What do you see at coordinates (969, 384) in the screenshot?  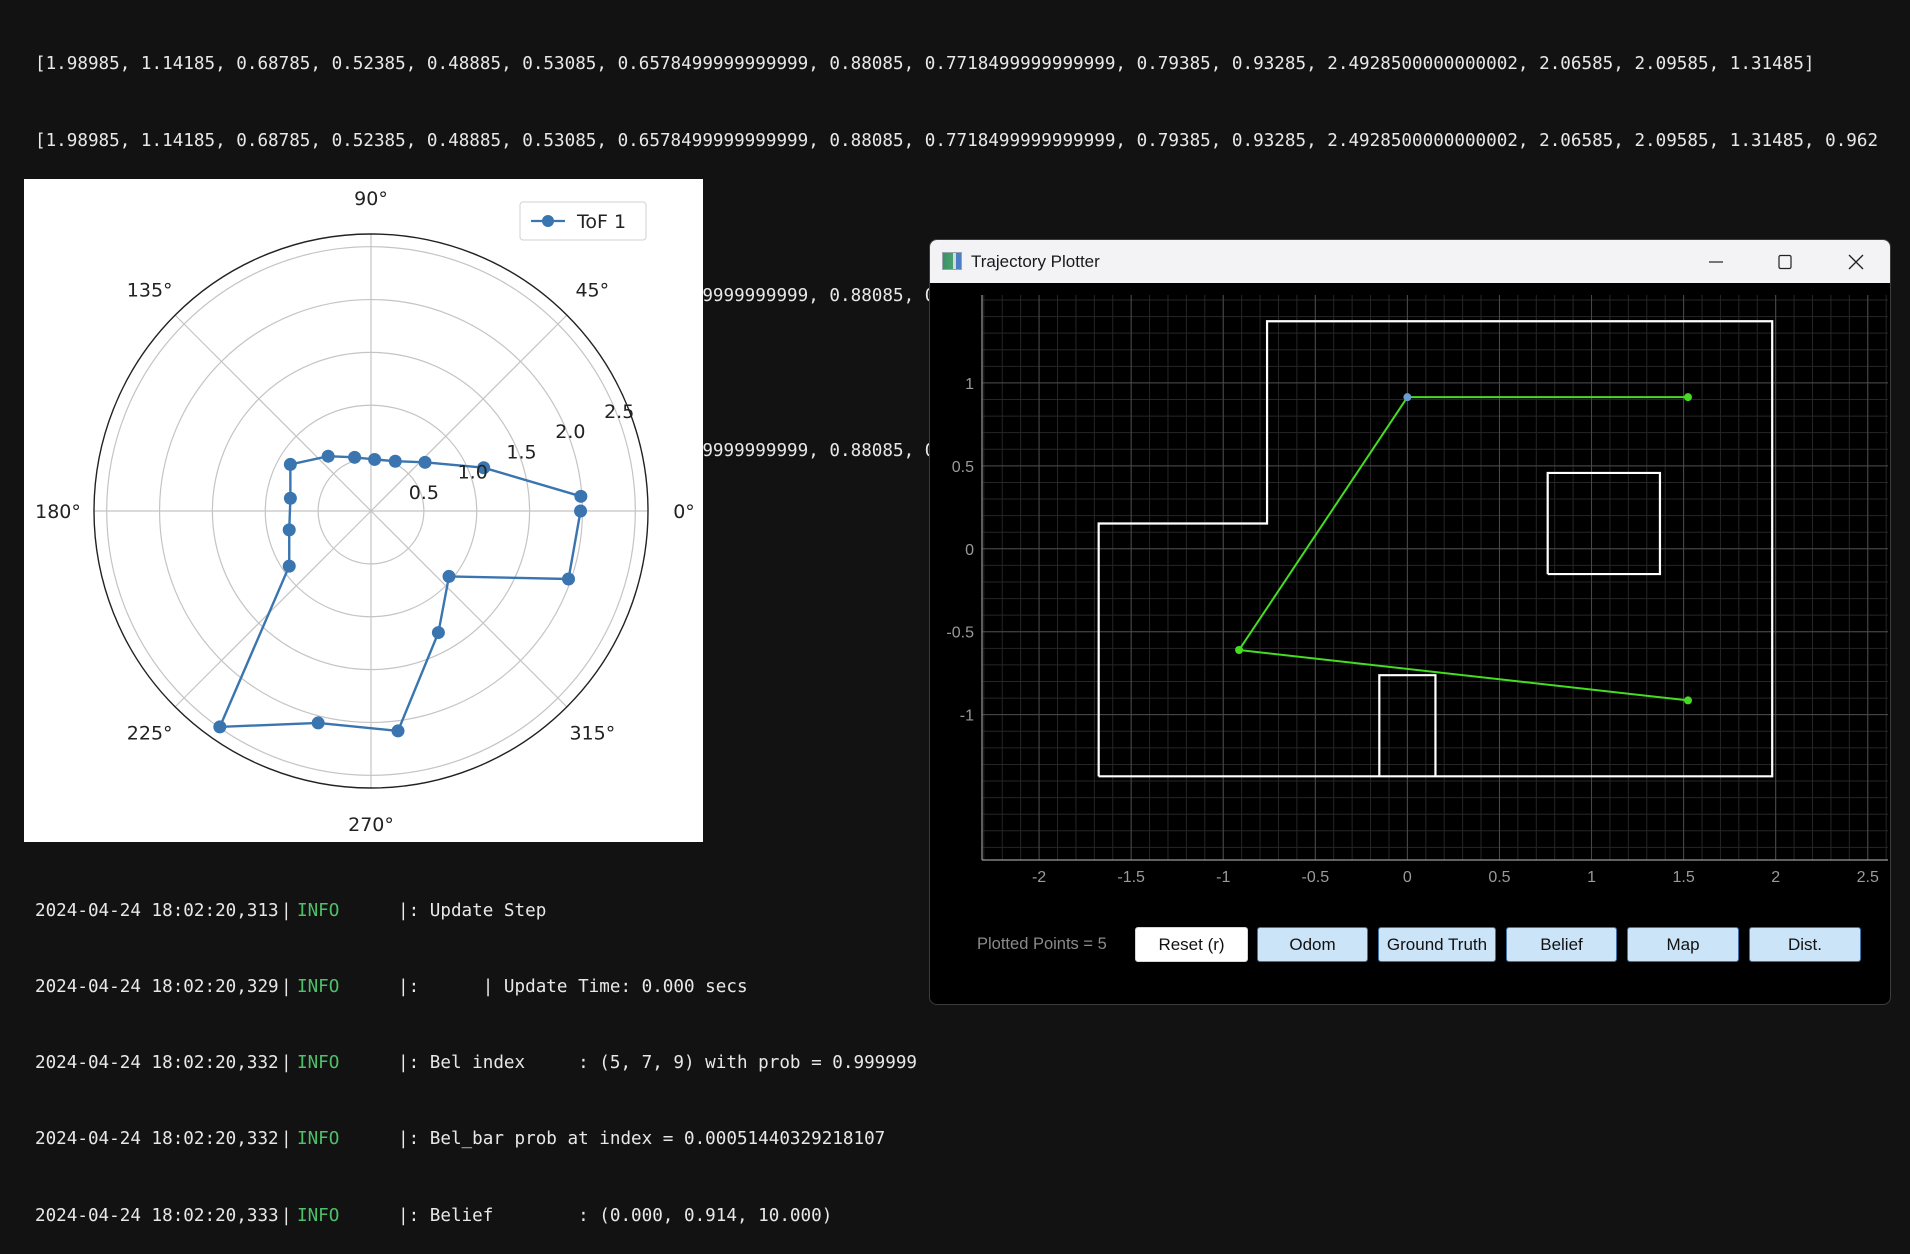 I see `y-tick-label: 1` at bounding box center [969, 384].